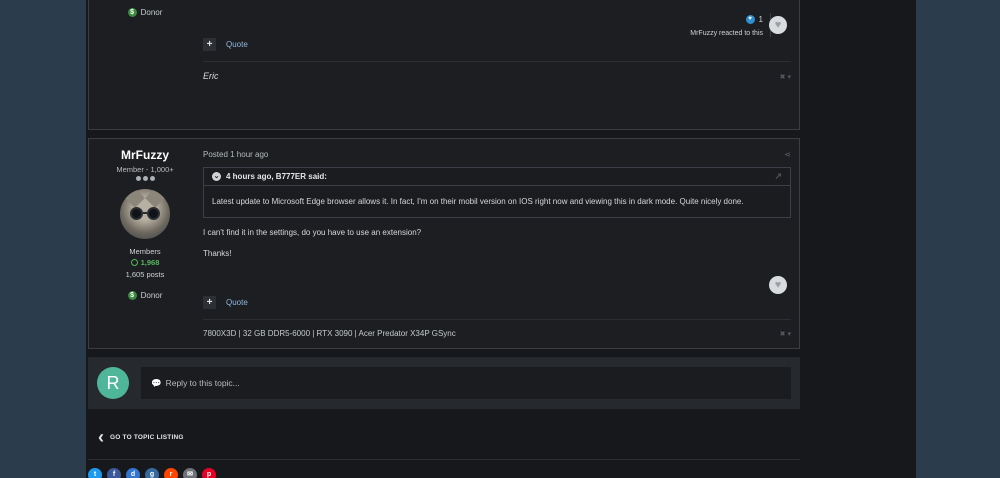 This screenshot has width=1000, height=478. I want to click on avatar, so click(145, 214).